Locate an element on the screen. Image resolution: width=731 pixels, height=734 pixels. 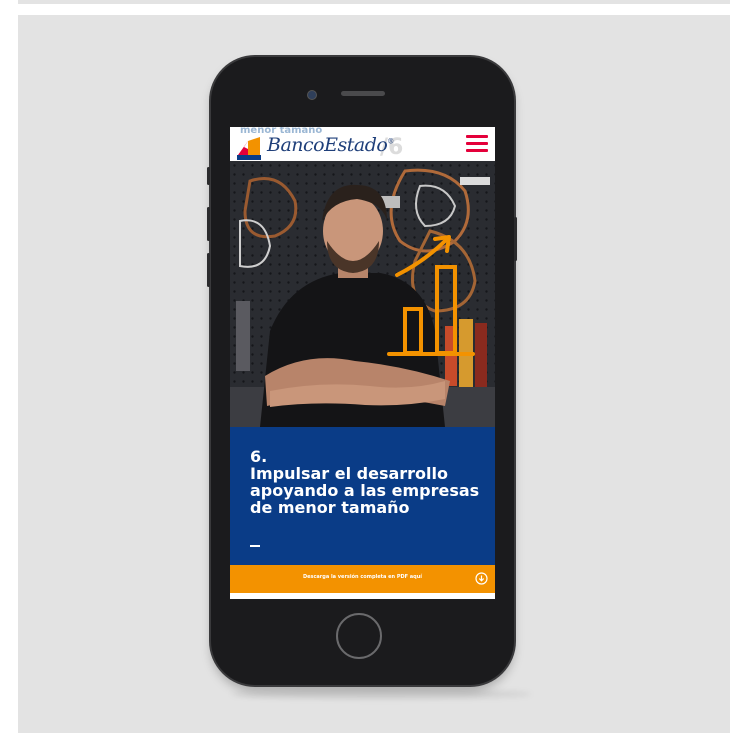
site-header: menor tamaño /6 BancoEstado® is located at coordinates (362, 144).